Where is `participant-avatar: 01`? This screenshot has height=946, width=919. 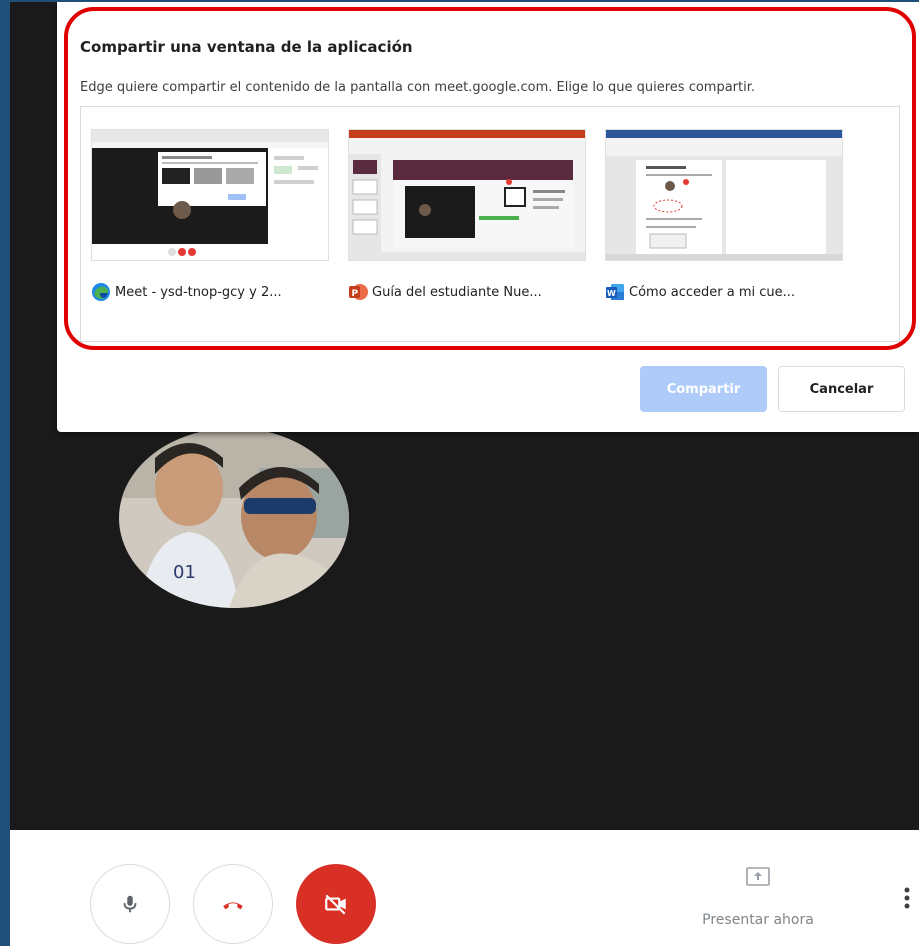
participant-avatar: 01 is located at coordinates (234, 518).